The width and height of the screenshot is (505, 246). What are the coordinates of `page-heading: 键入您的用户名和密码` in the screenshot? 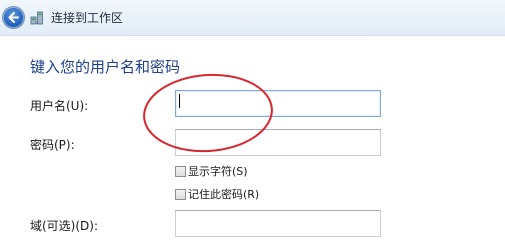 It's located at (105, 67).